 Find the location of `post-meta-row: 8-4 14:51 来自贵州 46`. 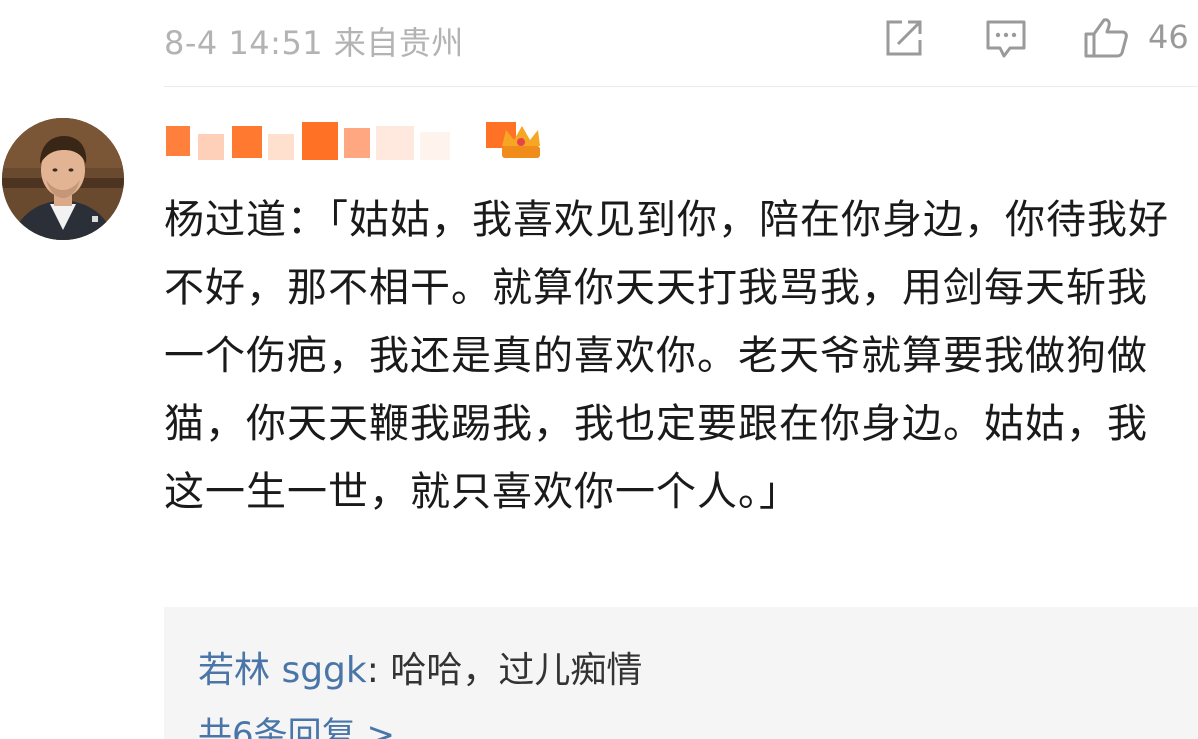

post-meta-row: 8-4 14:51 来自贵州 46 is located at coordinates (681, 39).